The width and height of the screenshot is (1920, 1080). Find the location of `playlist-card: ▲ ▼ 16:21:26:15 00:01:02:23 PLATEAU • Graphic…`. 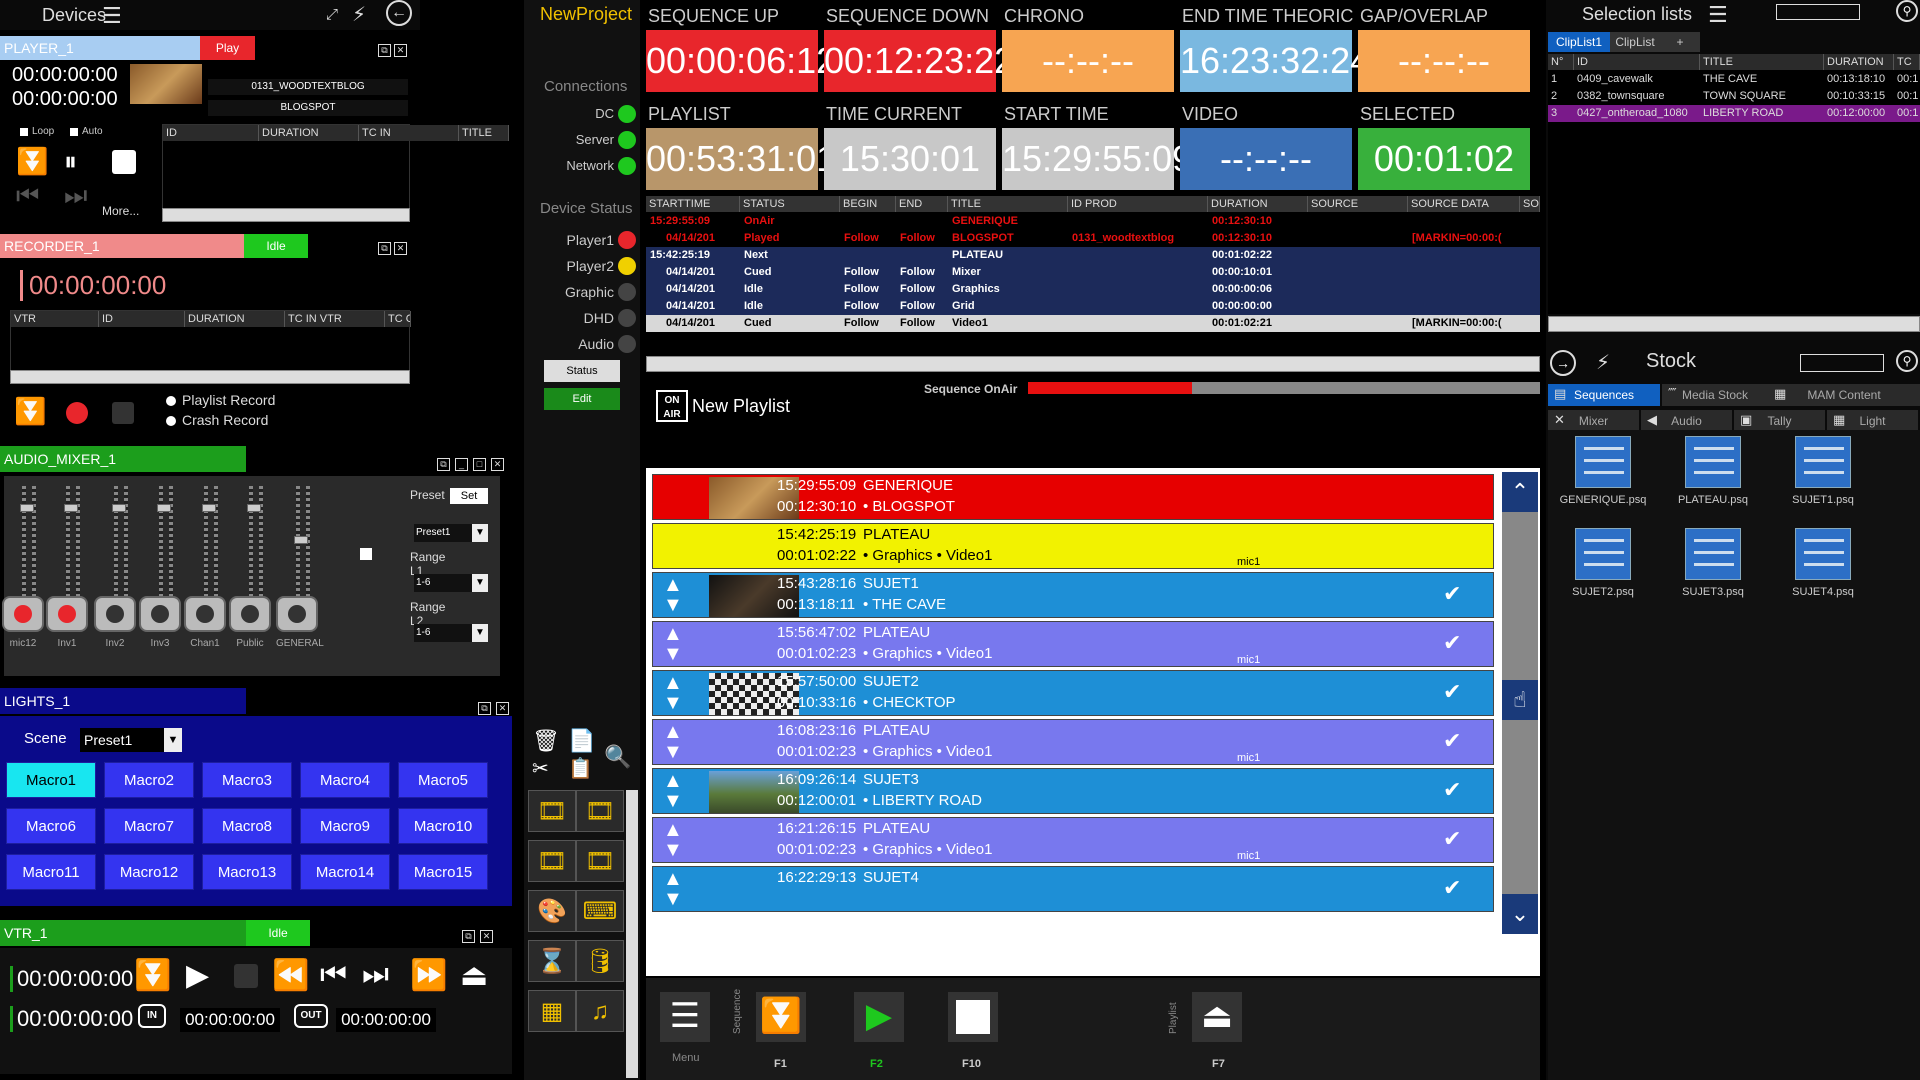

playlist-card: ▲ ▼ 16:21:26:15 00:01:02:23 PLATEAU • Graphic… is located at coordinates (1073, 840).